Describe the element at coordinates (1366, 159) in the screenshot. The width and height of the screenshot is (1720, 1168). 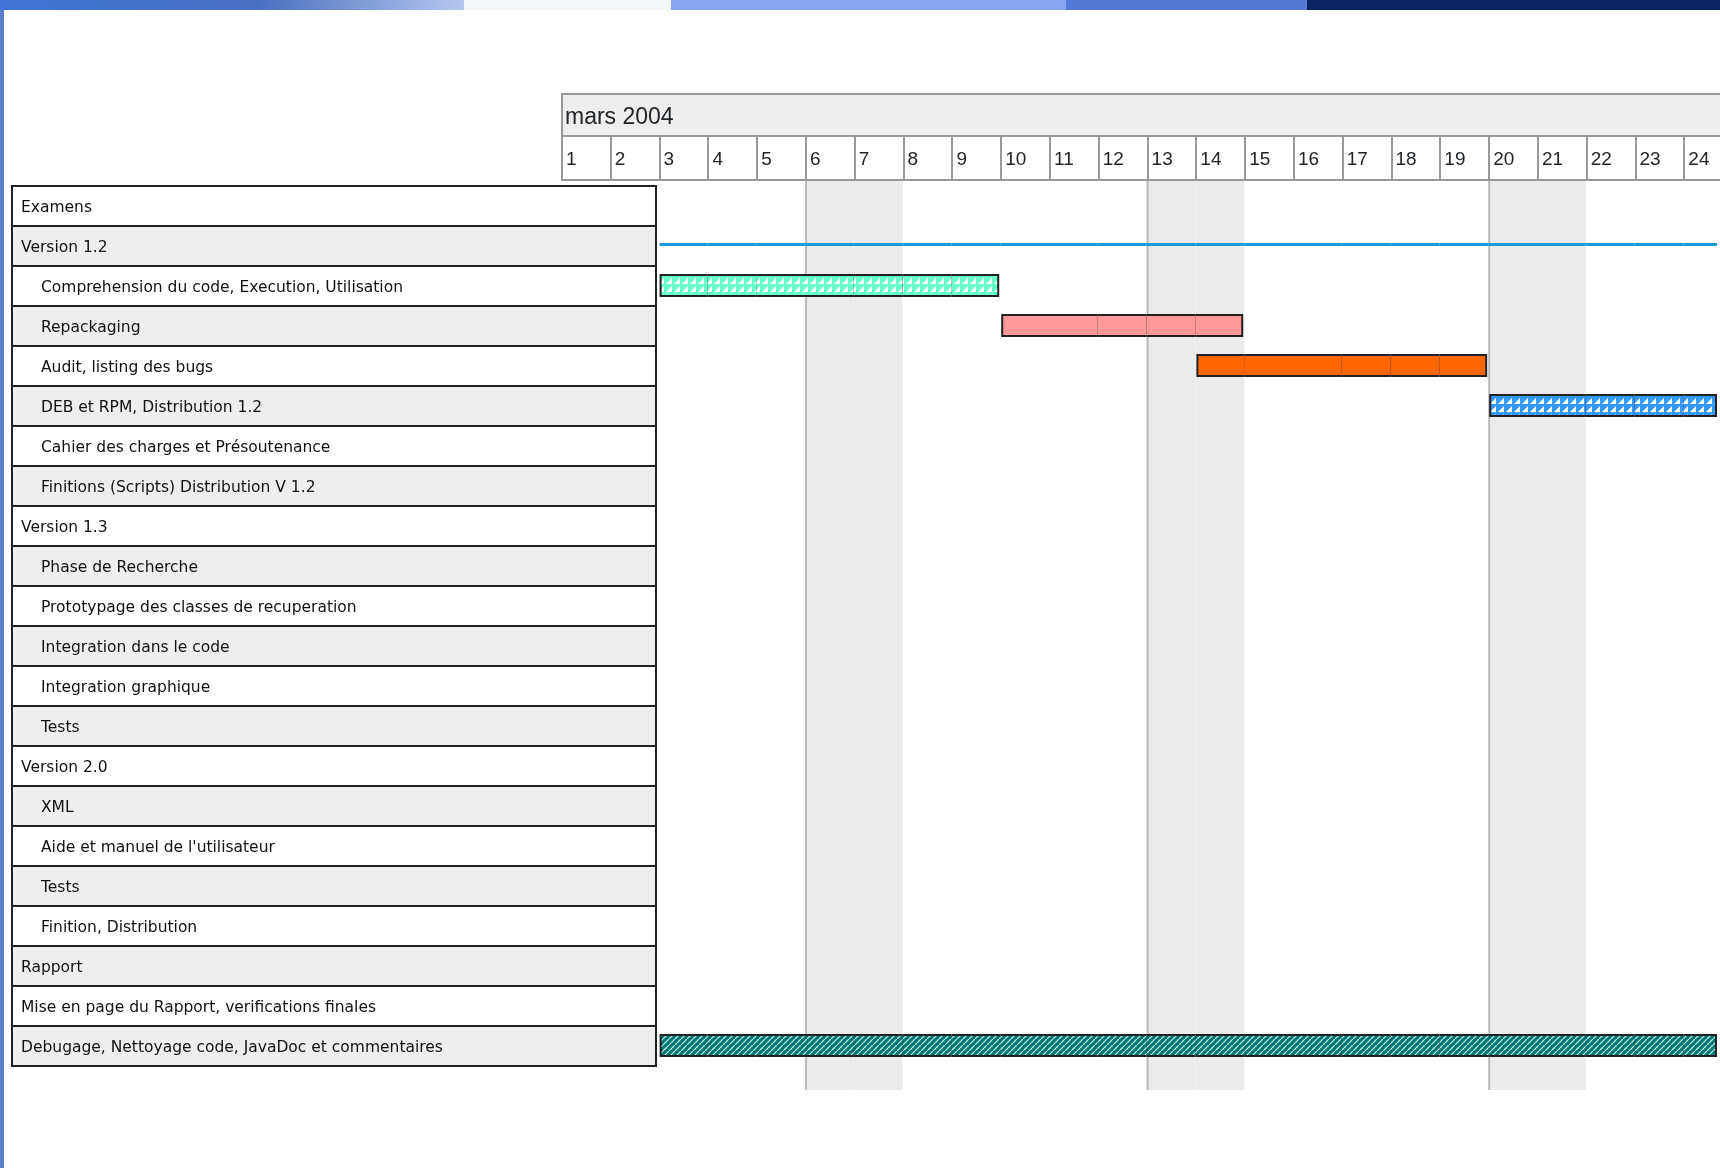
I see `day-header: 17` at that location.